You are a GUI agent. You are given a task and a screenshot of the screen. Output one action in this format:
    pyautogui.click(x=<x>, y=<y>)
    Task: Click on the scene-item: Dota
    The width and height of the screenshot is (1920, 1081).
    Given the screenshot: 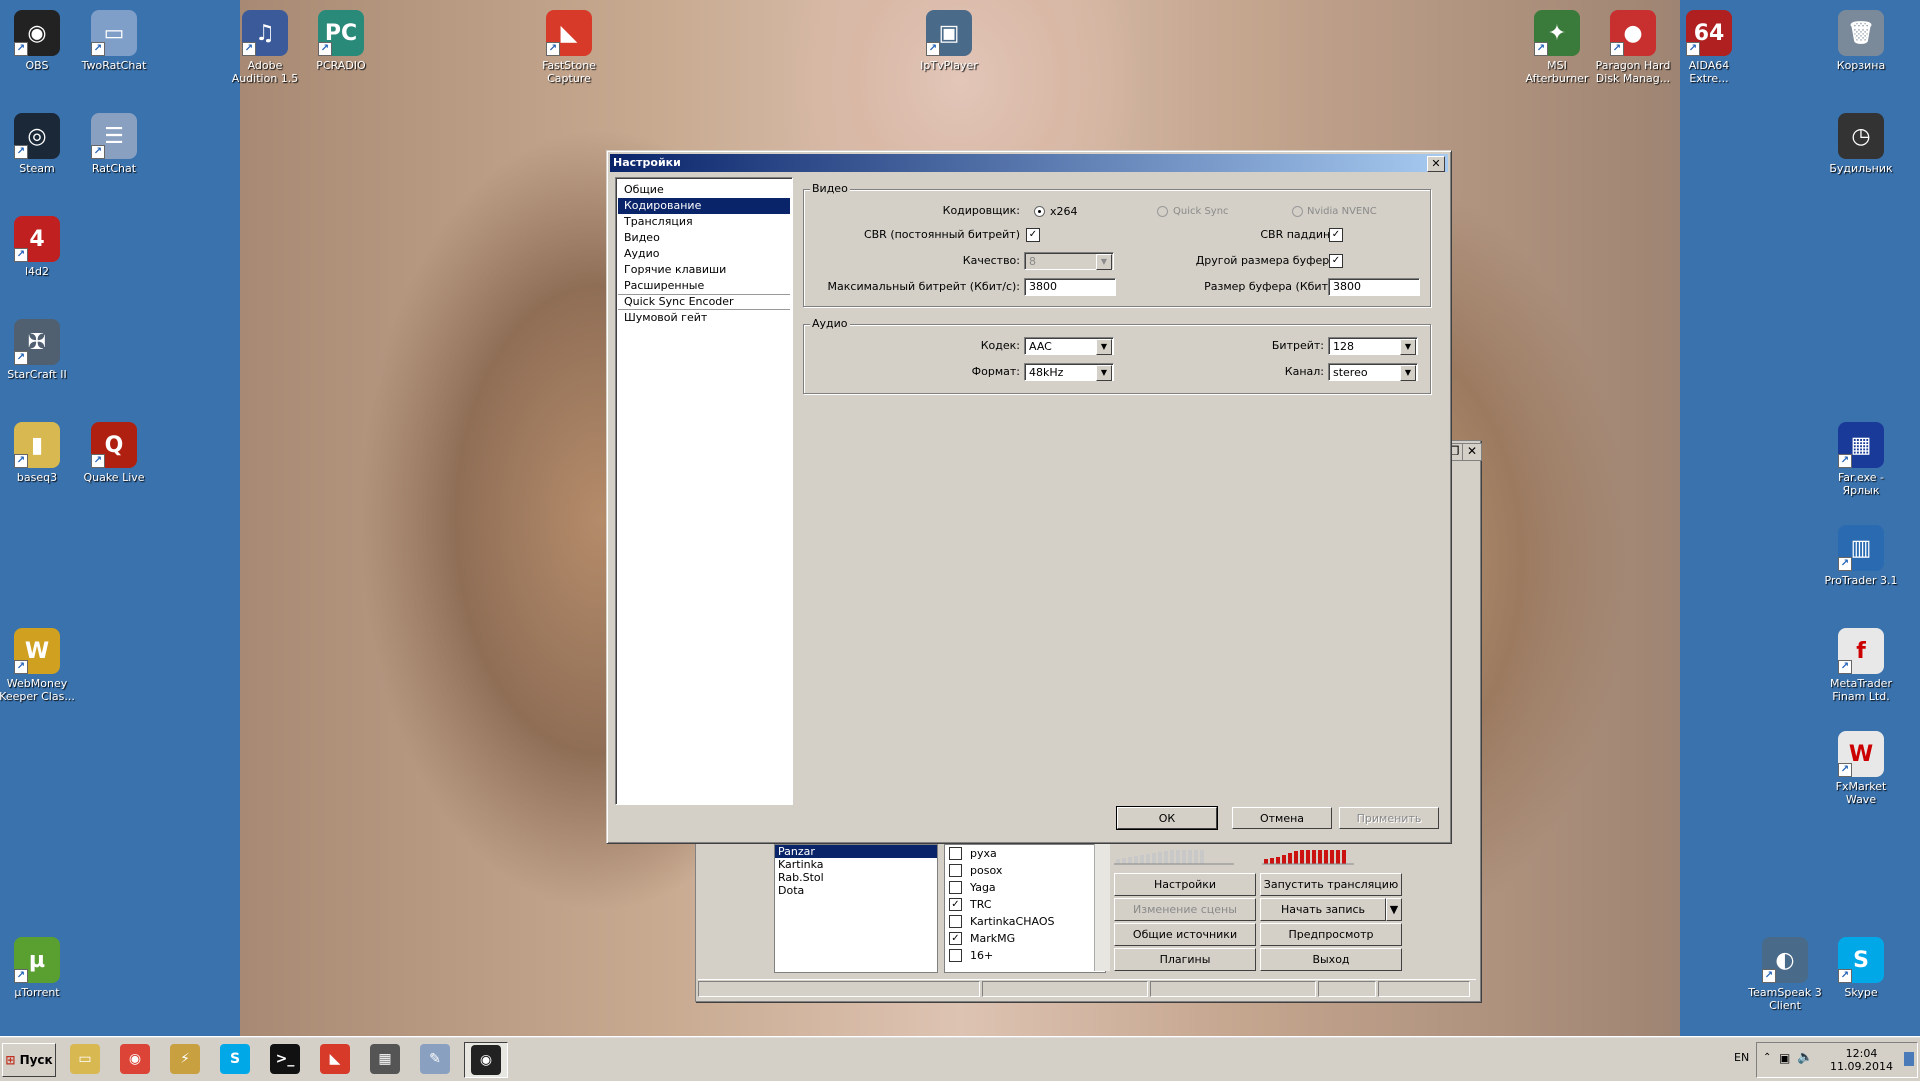 What is the action you would take?
    pyautogui.click(x=856, y=890)
    